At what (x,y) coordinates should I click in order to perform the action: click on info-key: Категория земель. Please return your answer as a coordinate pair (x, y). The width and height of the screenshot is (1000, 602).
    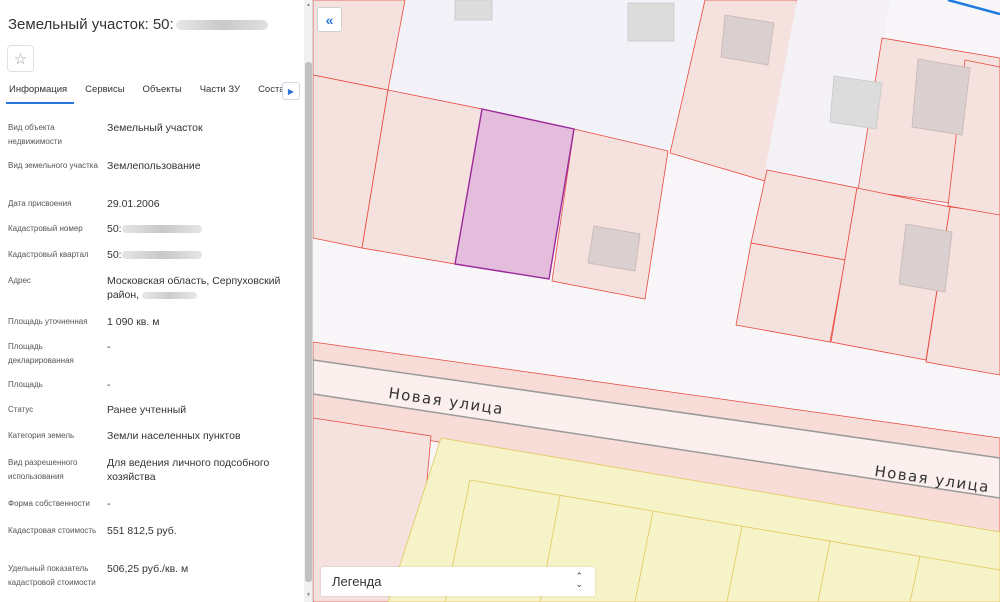
    Looking at the image, I should click on (41, 435).